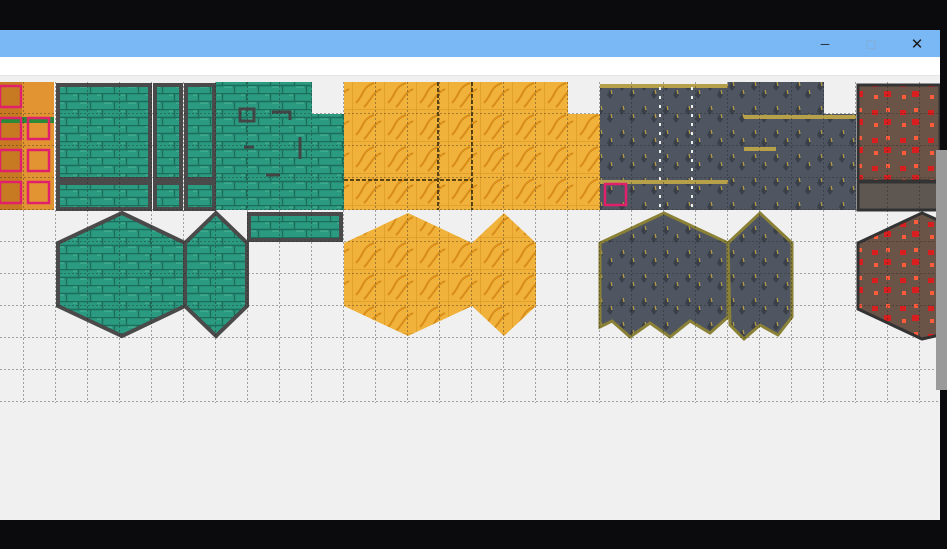 The image size is (947, 549). I want to click on close-button: ✕, so click(917, 43).